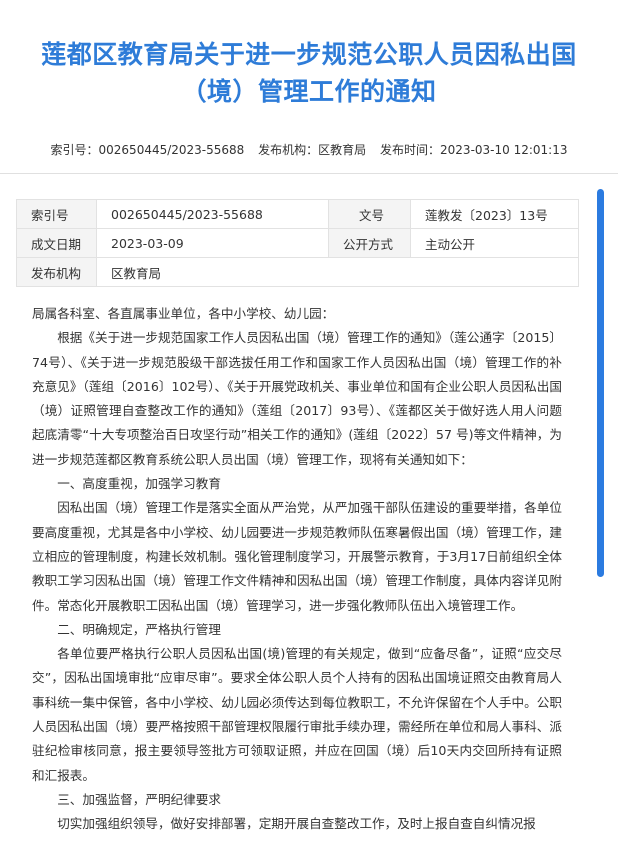 This screenshot has height=866, width=618. What do you see at coordinates (212, 214) in the screenshot?
I see `table-value: 002650445/2023-55688` at bounding box center [212, 214].